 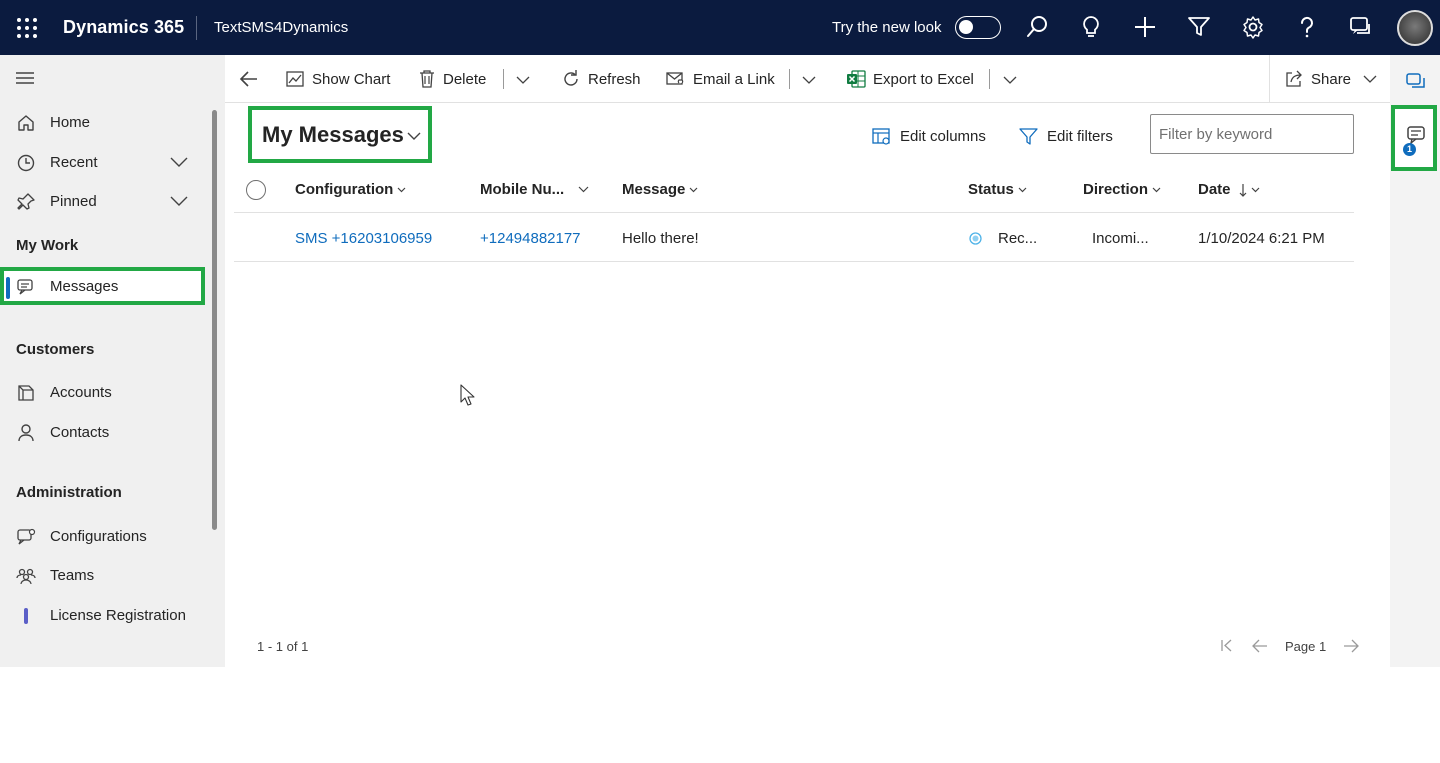 I want to click on page-title: My Messages, so click(x=333, y=134).